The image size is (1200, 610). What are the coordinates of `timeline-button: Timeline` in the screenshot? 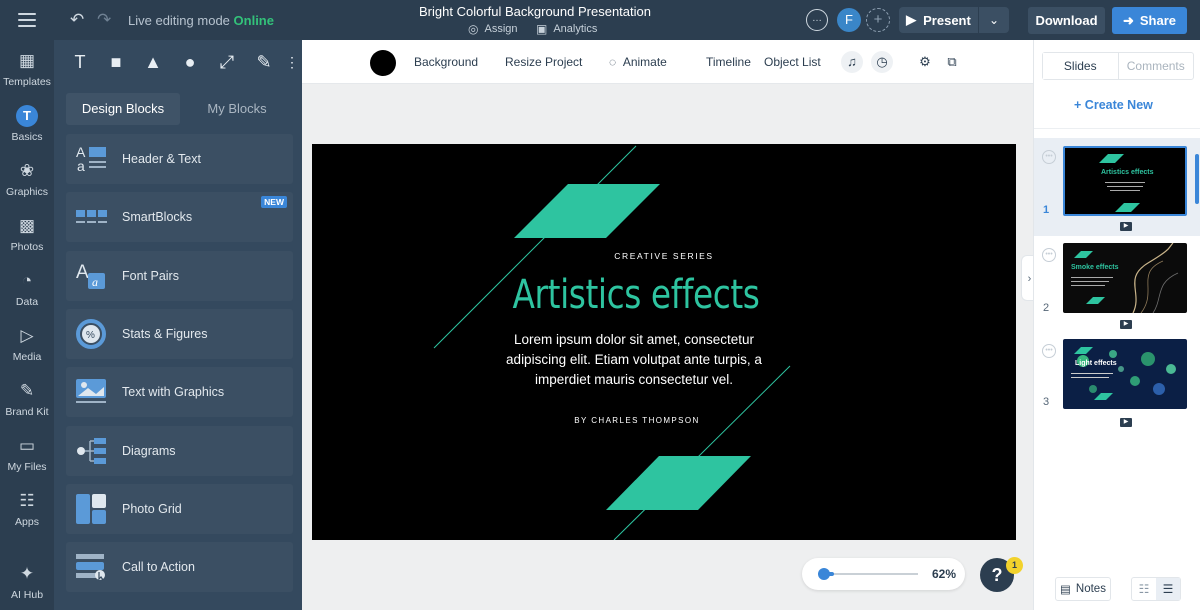 It's located at (728, 62).